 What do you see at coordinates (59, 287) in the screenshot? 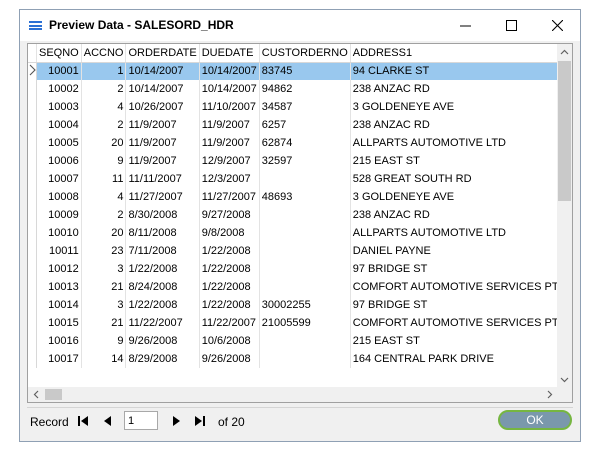
I see `cell-seqno: 10013` at bounding box center [59, 287].